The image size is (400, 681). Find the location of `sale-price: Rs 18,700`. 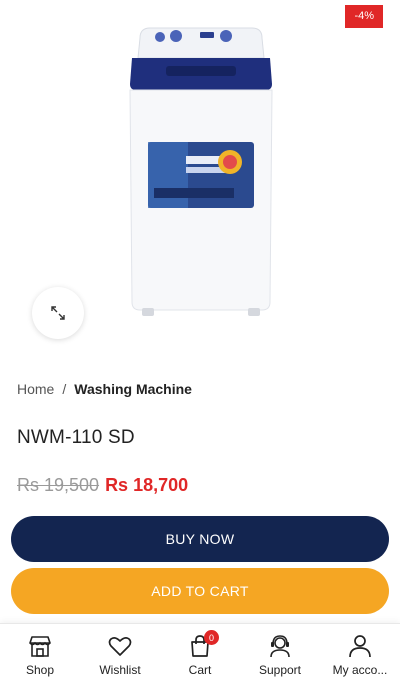

sale-price: Rs 18,700 is located at coordinates (147, 485).